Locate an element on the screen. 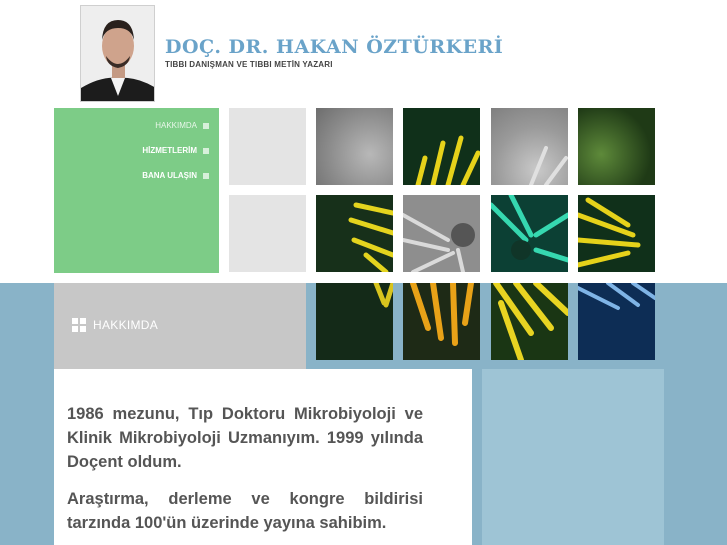 The width and height of the screenshot is (727, 545). nav-item-label: HİZMETLERİM is located at coordinates (169, 150).